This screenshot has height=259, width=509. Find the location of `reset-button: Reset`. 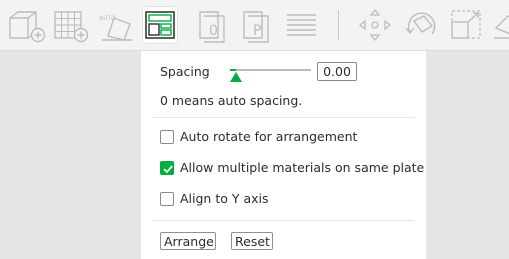

reset-button: Reset is located at coordinates (252, 241).